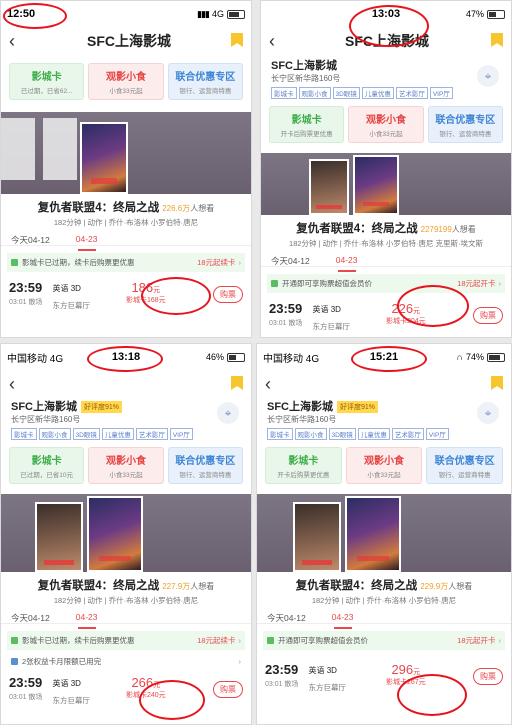  Describe the element at coordinates (18, 149) in the screenshot. I see `poster-placeholder` at that location.